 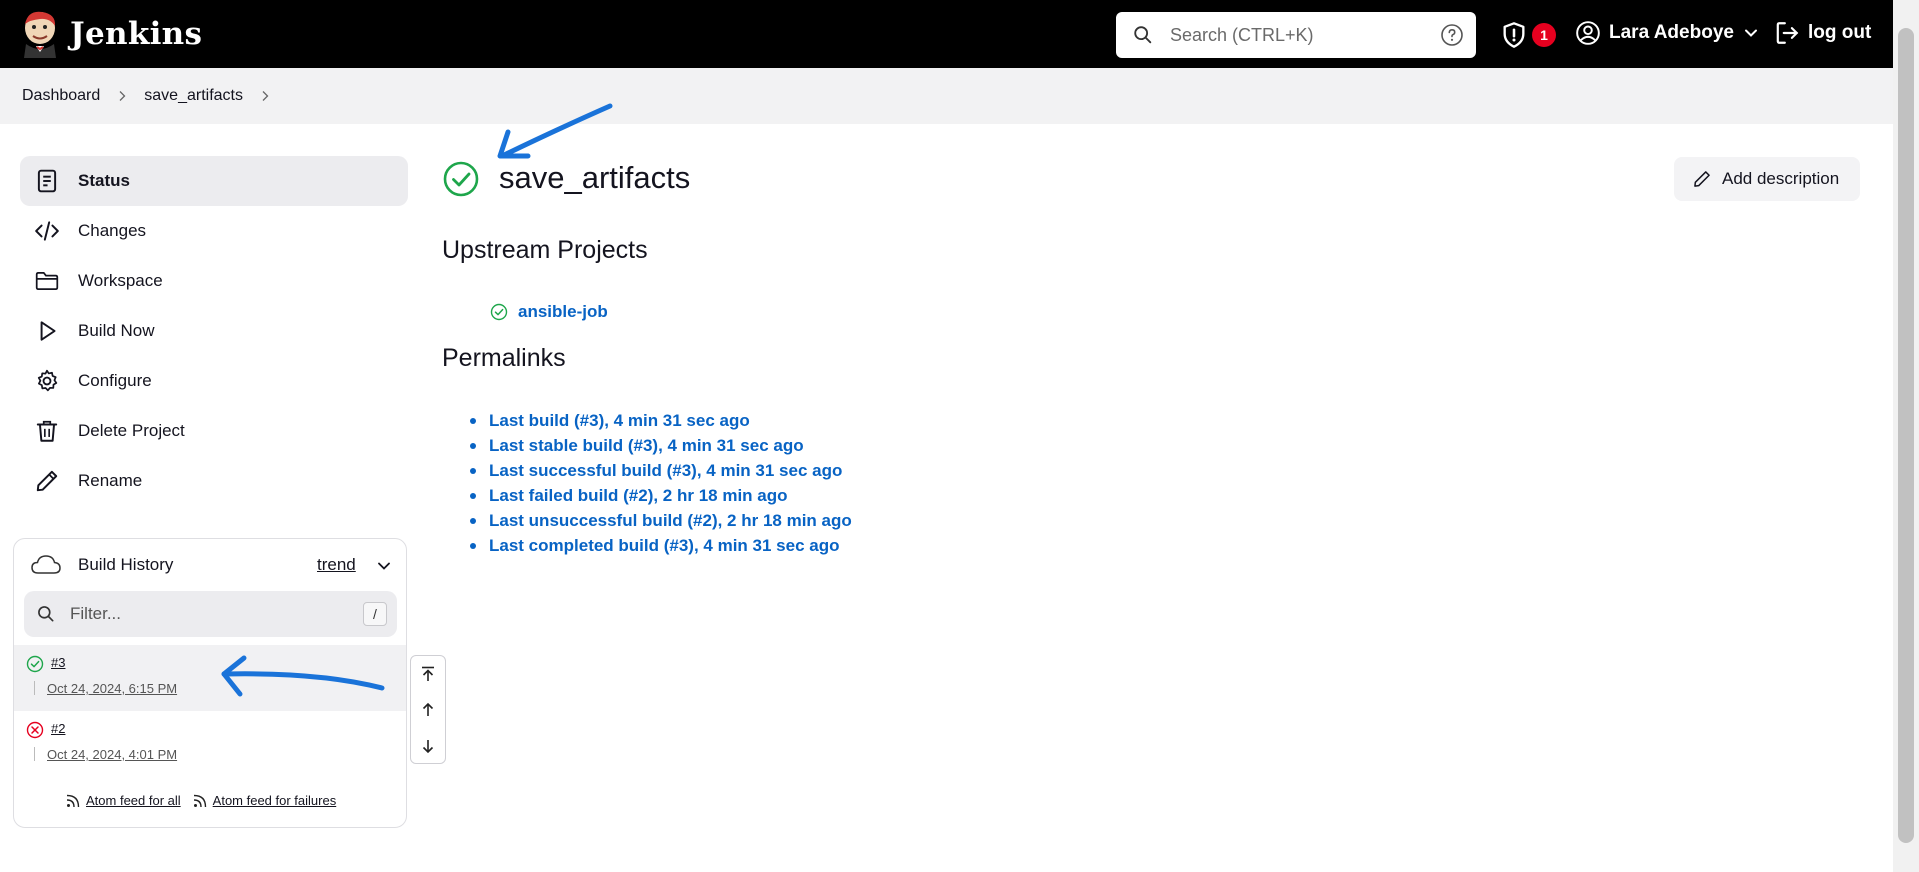 I want to click on sidebar-item-label: Changes, so click(x=112, y=230).